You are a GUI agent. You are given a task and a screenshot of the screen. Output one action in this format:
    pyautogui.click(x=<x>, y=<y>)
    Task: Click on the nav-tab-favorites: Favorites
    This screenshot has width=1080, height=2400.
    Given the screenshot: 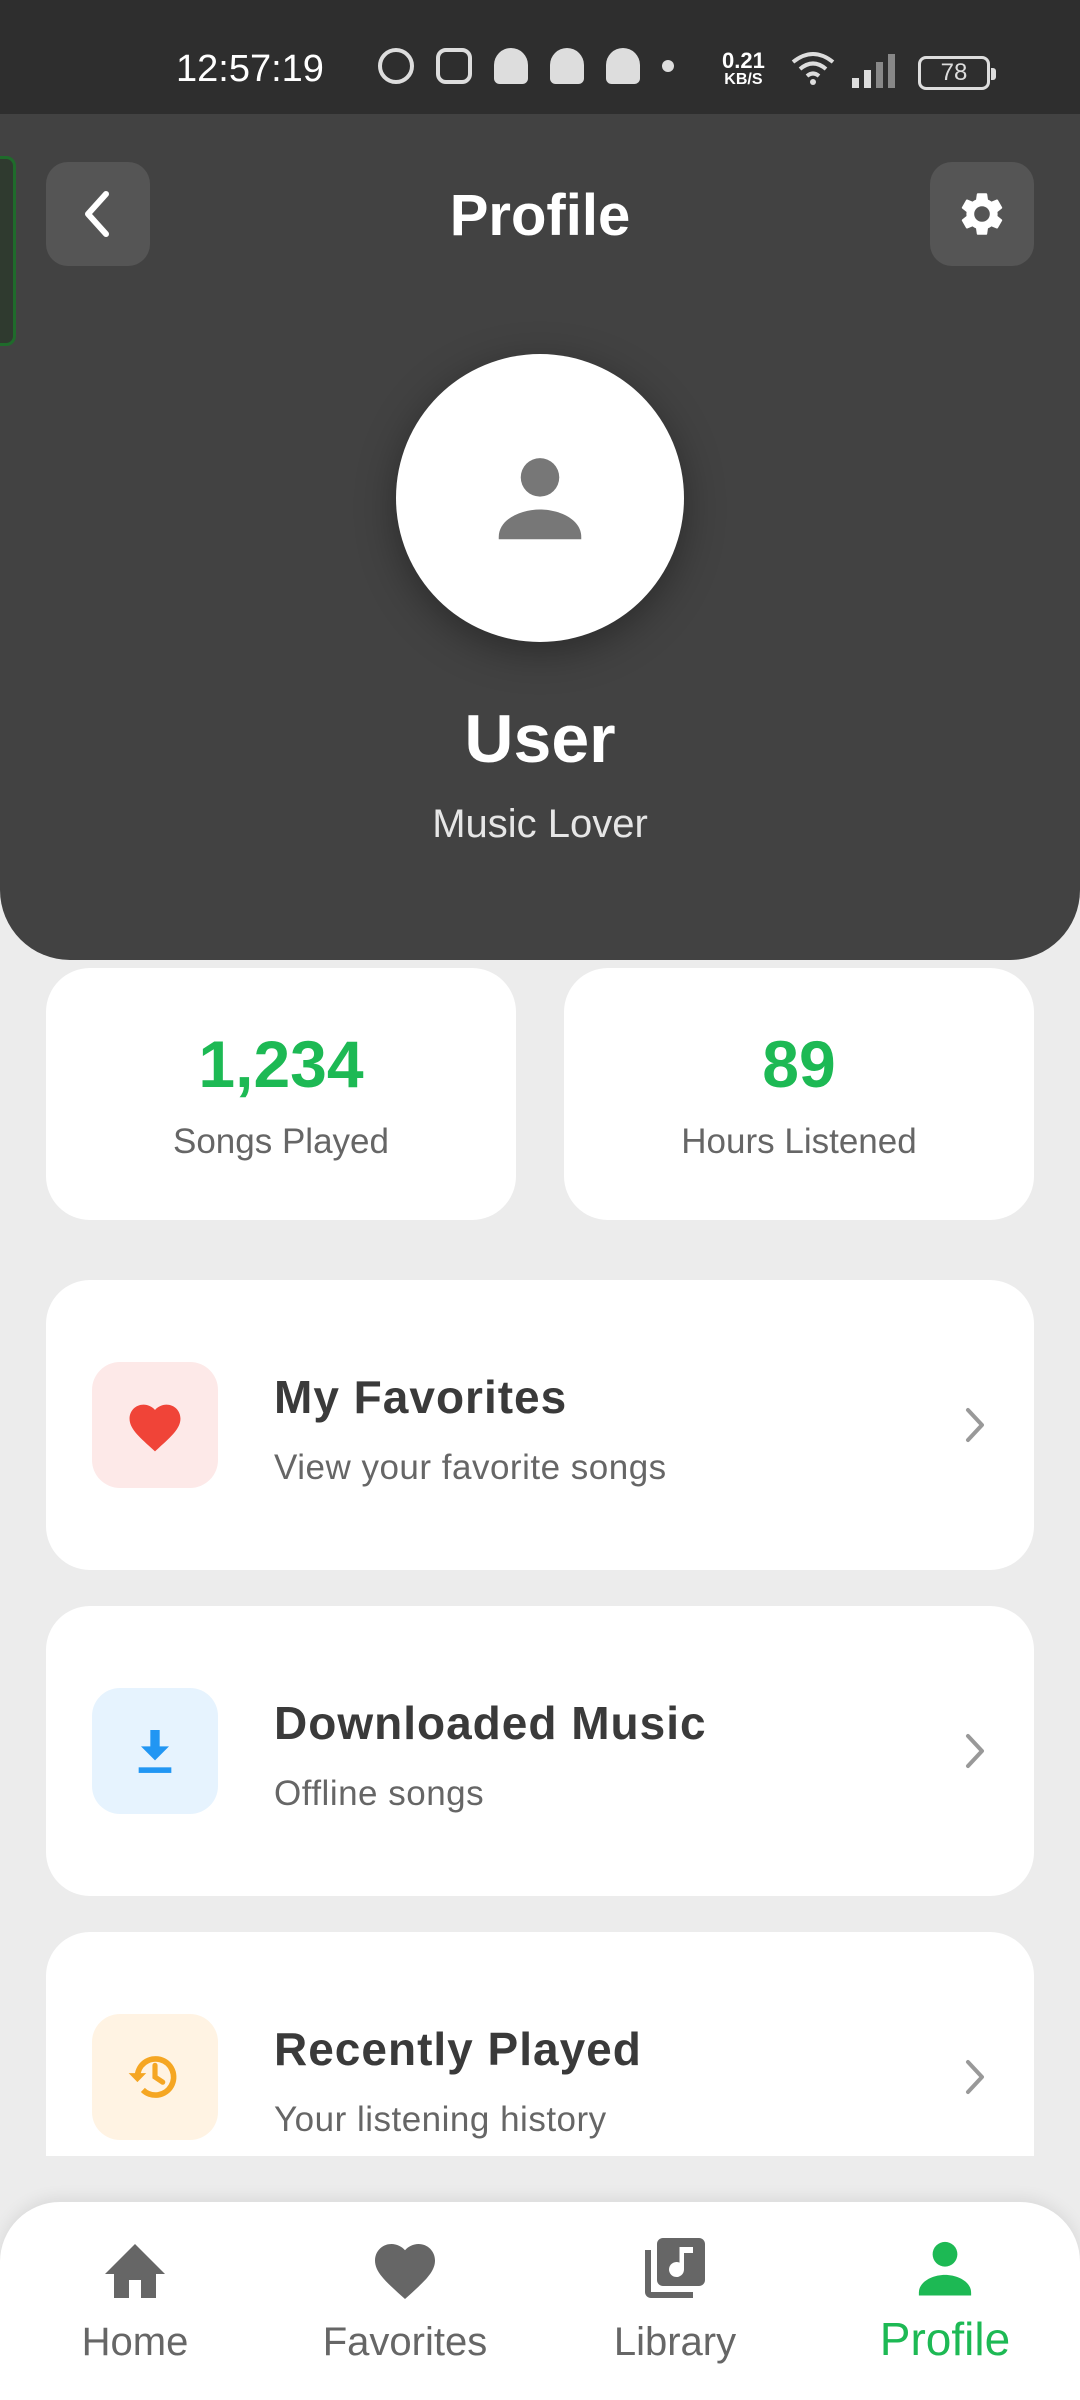 What is the action you would take?
    pyautogui.click(x=405, y=2297)
    